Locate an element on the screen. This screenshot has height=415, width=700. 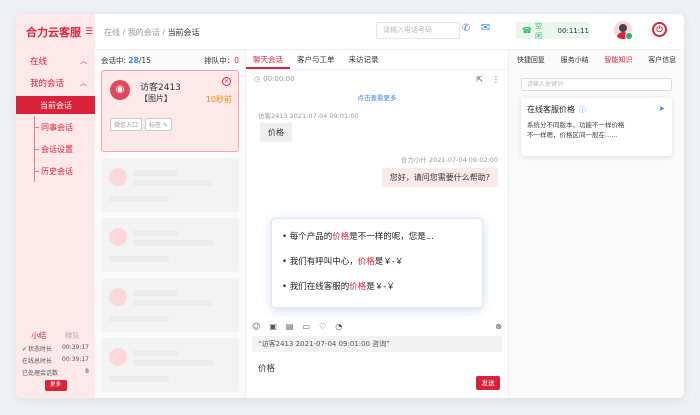
export-icon: ⇱ is located at coordinates (479, 79).